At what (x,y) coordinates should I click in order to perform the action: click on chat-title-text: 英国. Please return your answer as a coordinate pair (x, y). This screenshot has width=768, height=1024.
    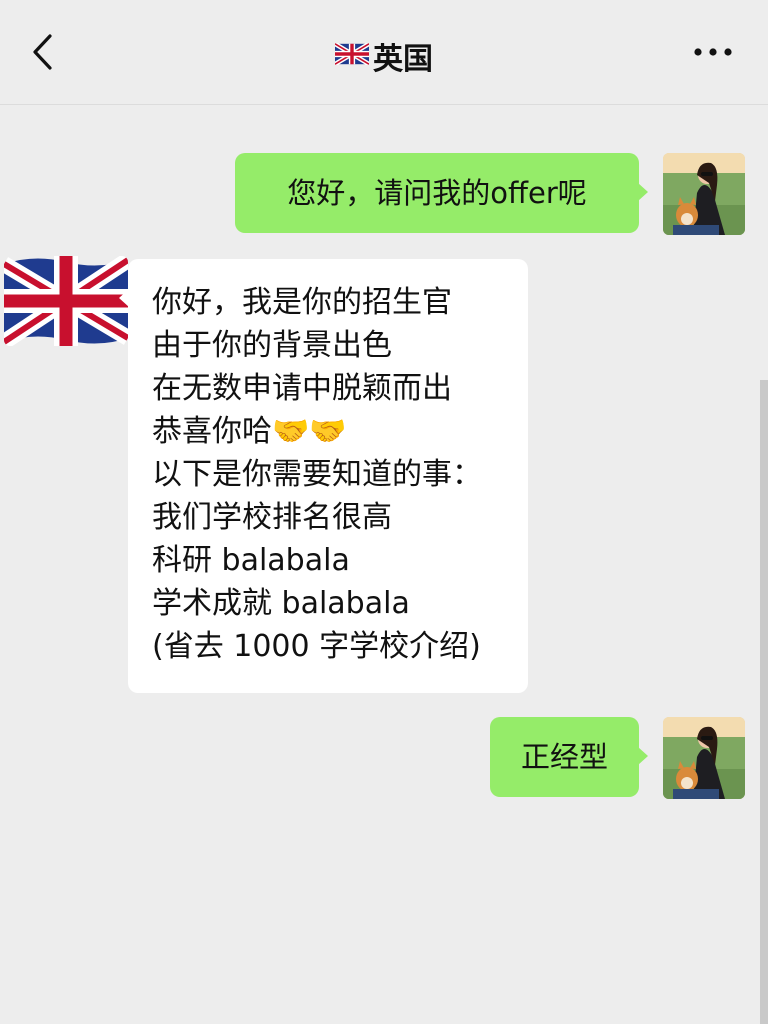
    Looking at the image, I should click on (403, 59).